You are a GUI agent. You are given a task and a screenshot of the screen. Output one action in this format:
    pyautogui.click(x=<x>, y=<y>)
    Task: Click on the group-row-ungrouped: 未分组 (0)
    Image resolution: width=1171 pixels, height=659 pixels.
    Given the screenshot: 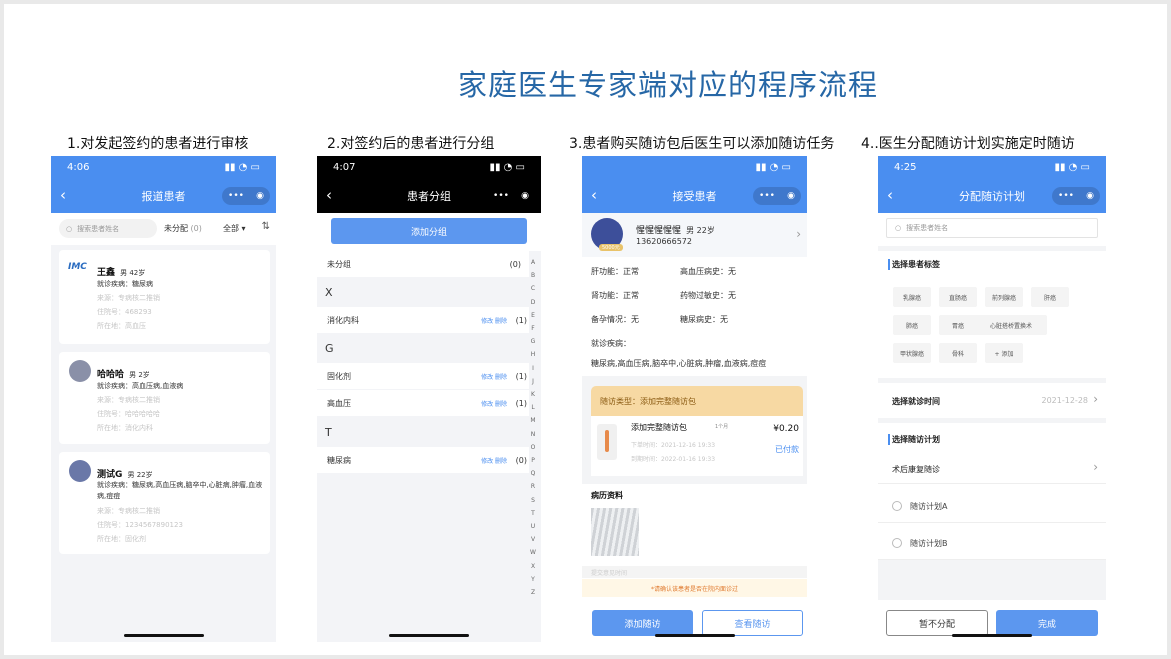 What is the action you would take?
    pyautogui.click(x=423, y=264)
    